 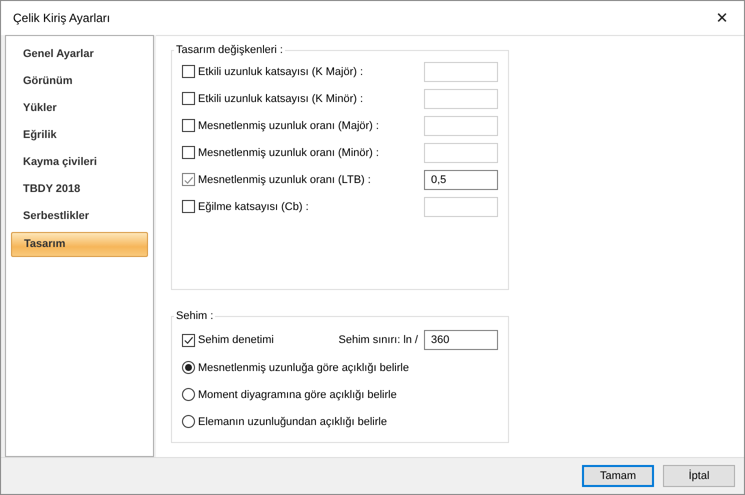 I want to click on sidebar-item: TBDY 2018, so click(x=79, y=189).